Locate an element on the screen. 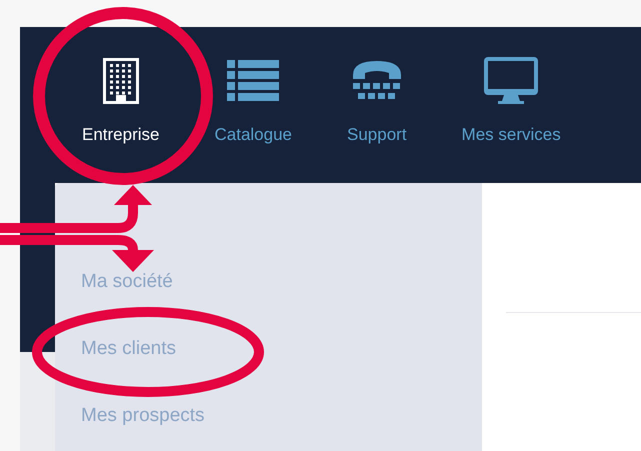  list-icon is located at coordinates (253, 81).